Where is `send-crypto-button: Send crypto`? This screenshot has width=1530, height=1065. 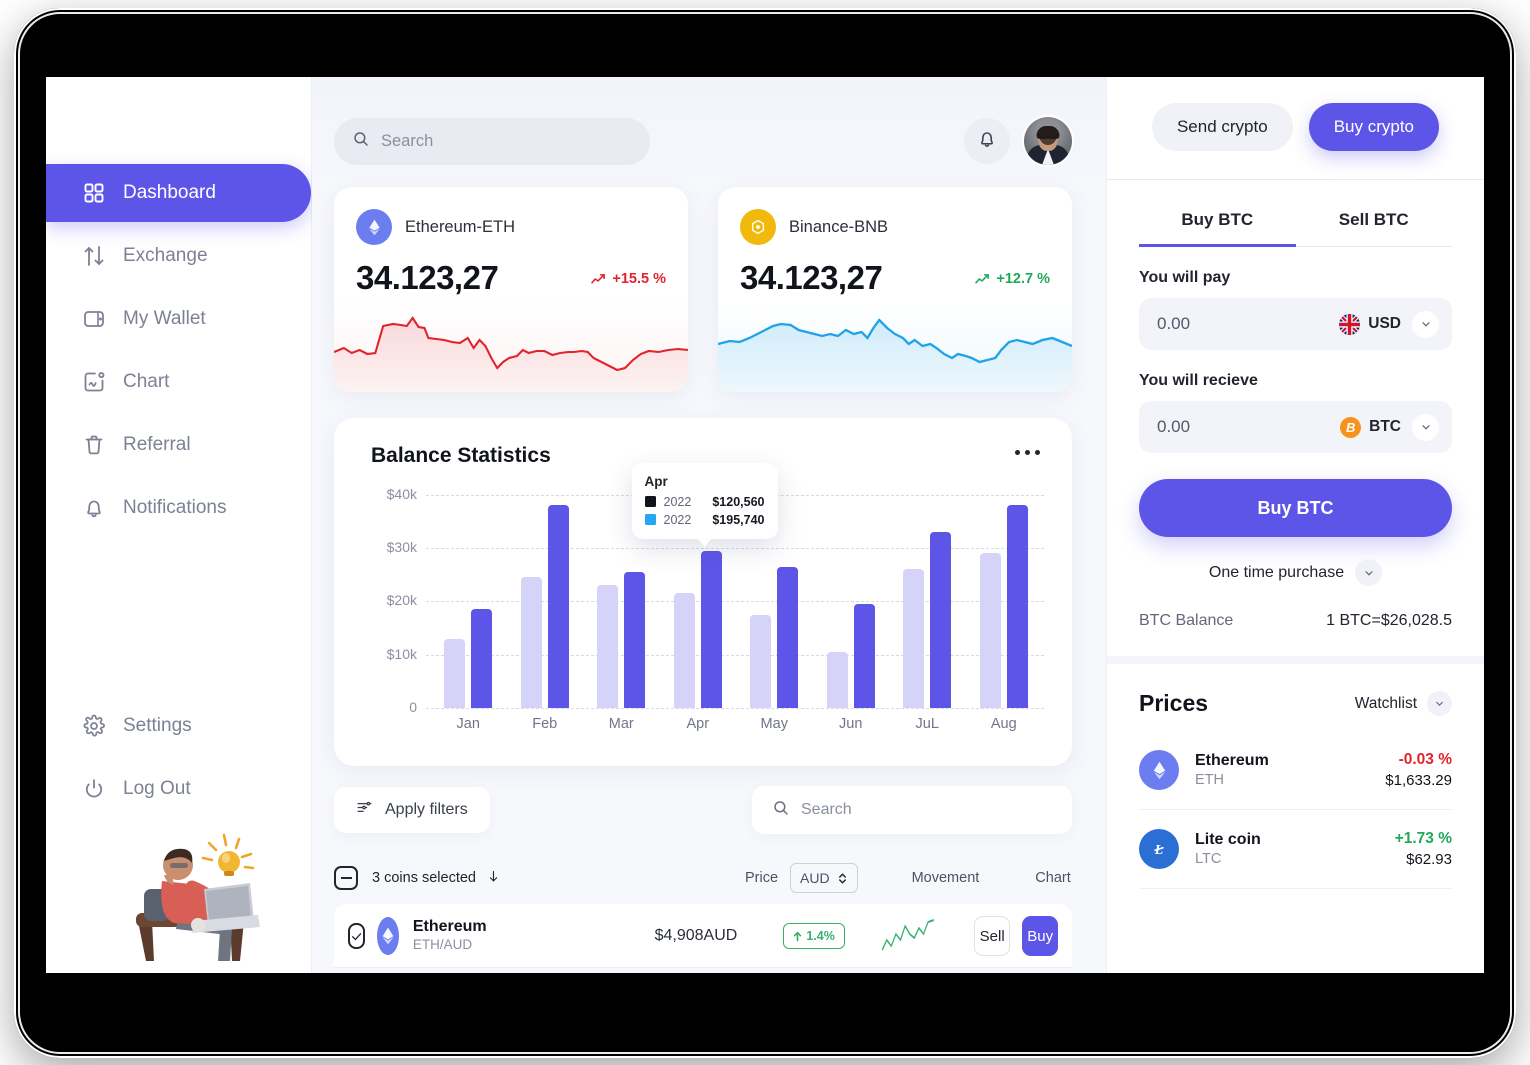 send-crypto-button: Send crypto is located at coordinates (1222, 127).